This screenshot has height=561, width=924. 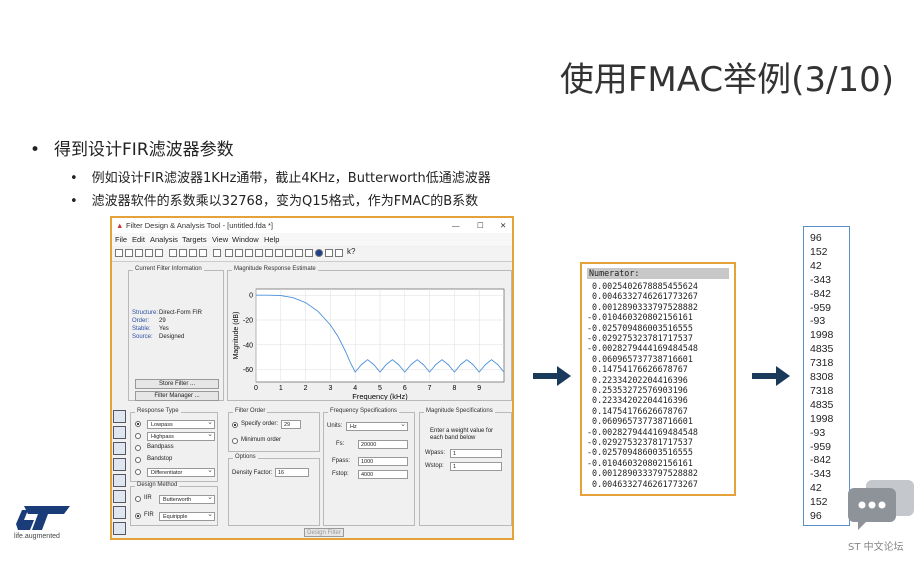 What do you see at coordinates (476, 453) in the screenshot?
I see `wpass-field: 1` at bounding box center [476, 453].